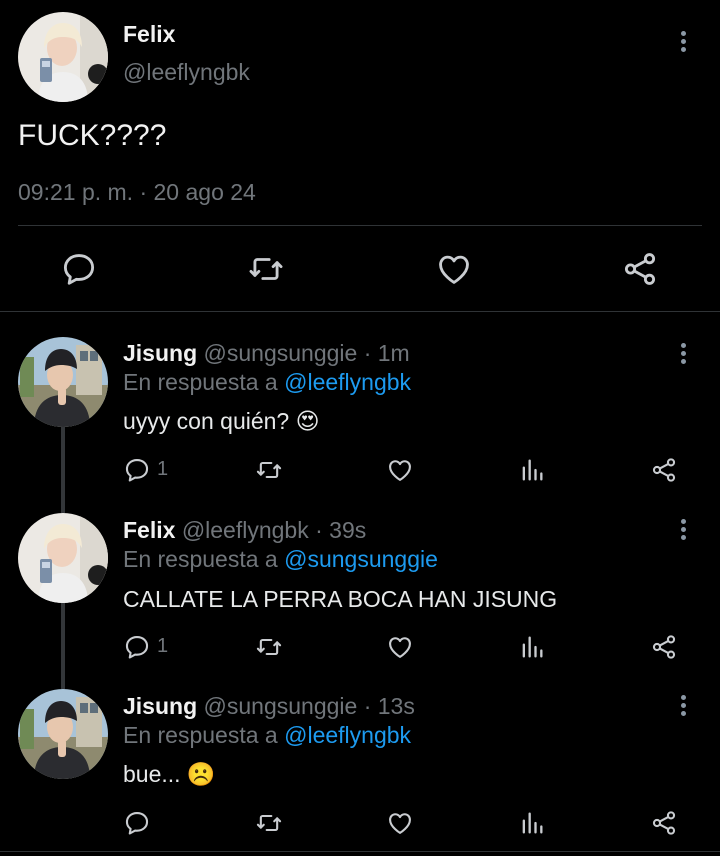 This screenshot has width=720, height=856. I want to click on reply-to-link: @sungsunggie, so click(361, 559).